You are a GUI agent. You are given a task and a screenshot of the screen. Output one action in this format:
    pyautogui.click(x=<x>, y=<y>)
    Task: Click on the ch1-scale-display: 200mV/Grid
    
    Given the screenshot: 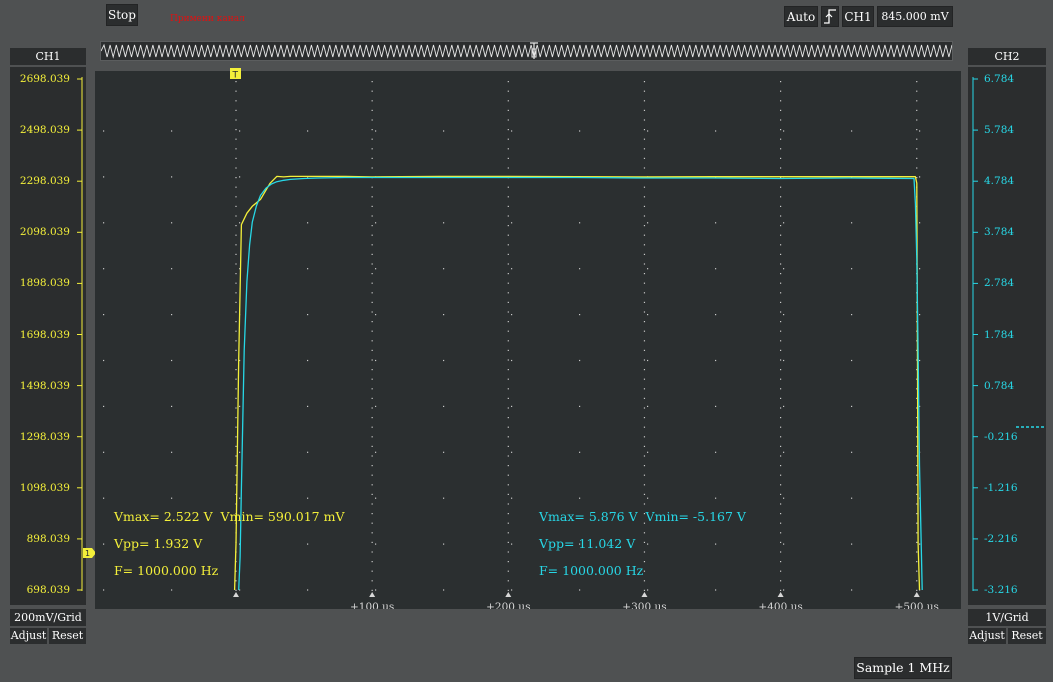 What is the action you would take?
    pyautogui.click(x=48, y=617)
    